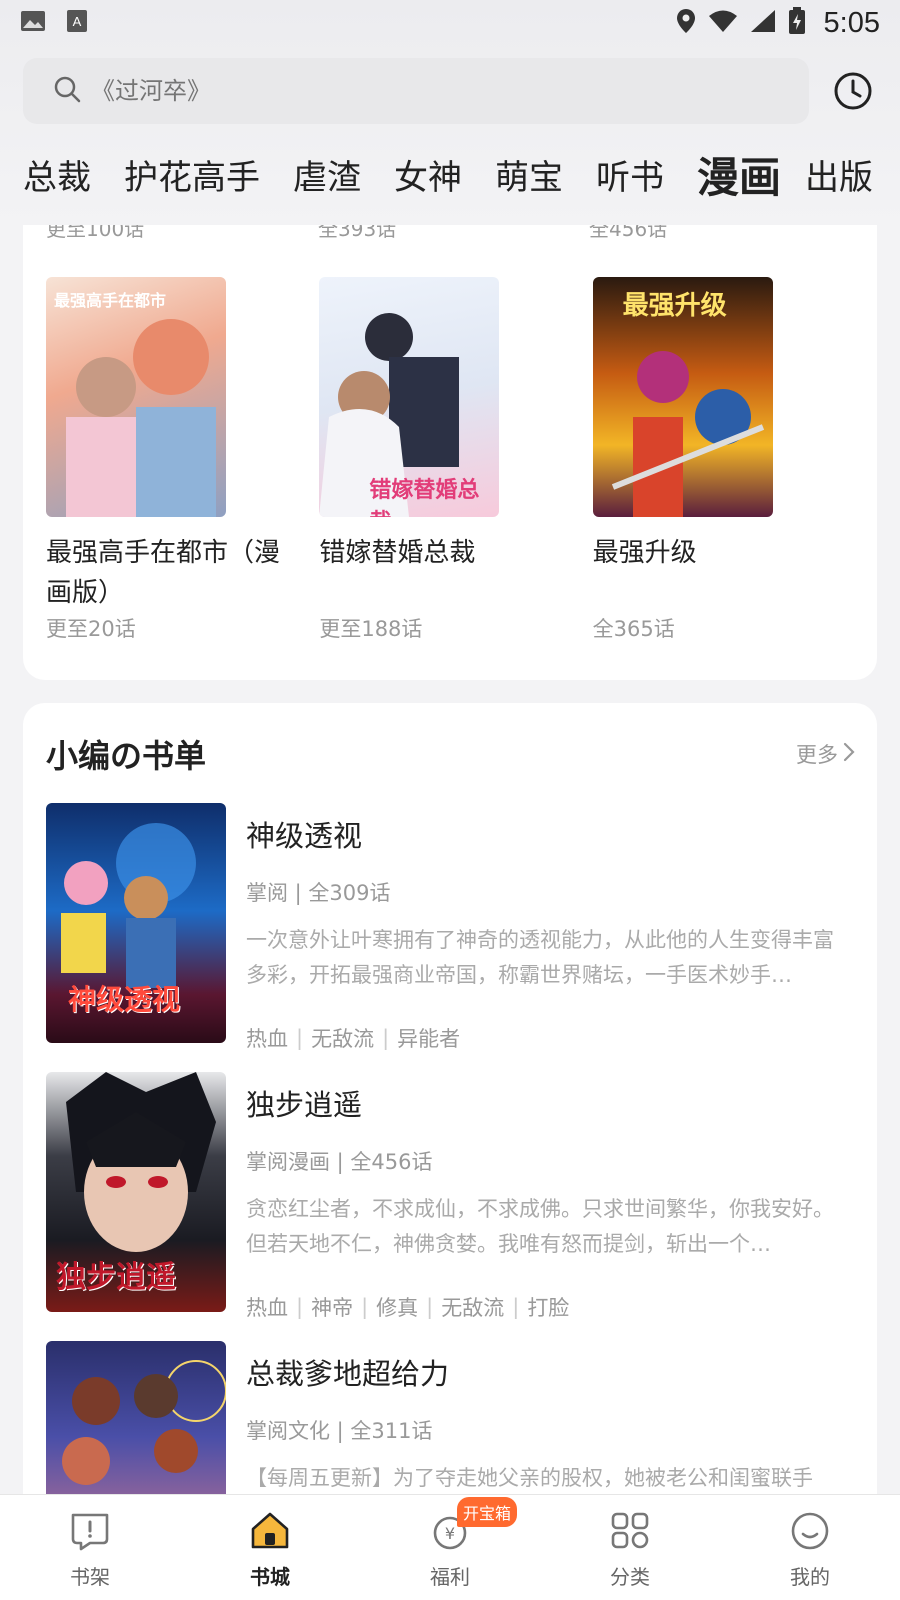 The height and width of the screenshot is (1600, 900). What do you see at coordinates (851, 22) in the screenshot?
I see `status-time: 5:05` at bounding box center [851, 22].